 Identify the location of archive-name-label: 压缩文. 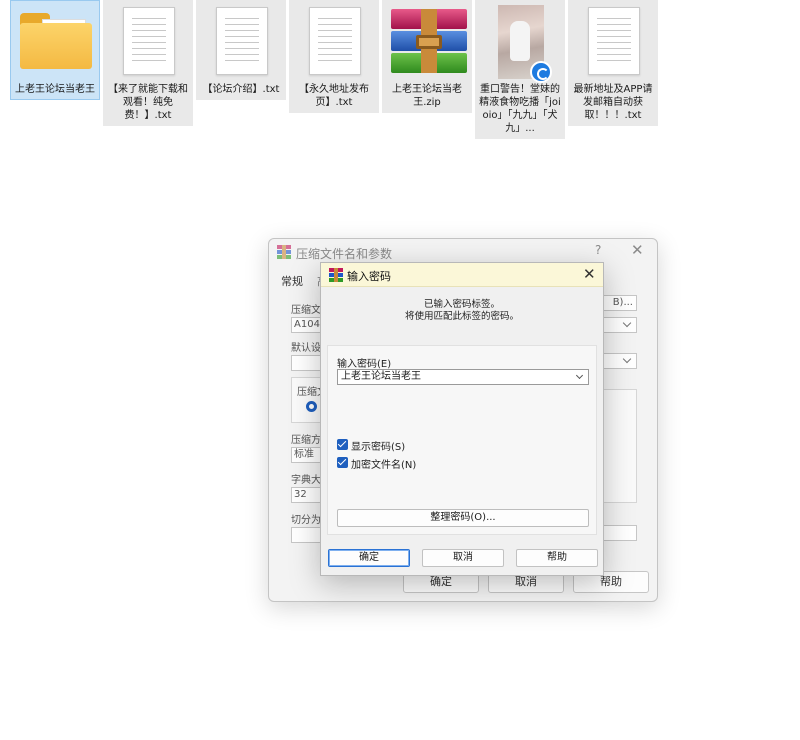
(306, 310).